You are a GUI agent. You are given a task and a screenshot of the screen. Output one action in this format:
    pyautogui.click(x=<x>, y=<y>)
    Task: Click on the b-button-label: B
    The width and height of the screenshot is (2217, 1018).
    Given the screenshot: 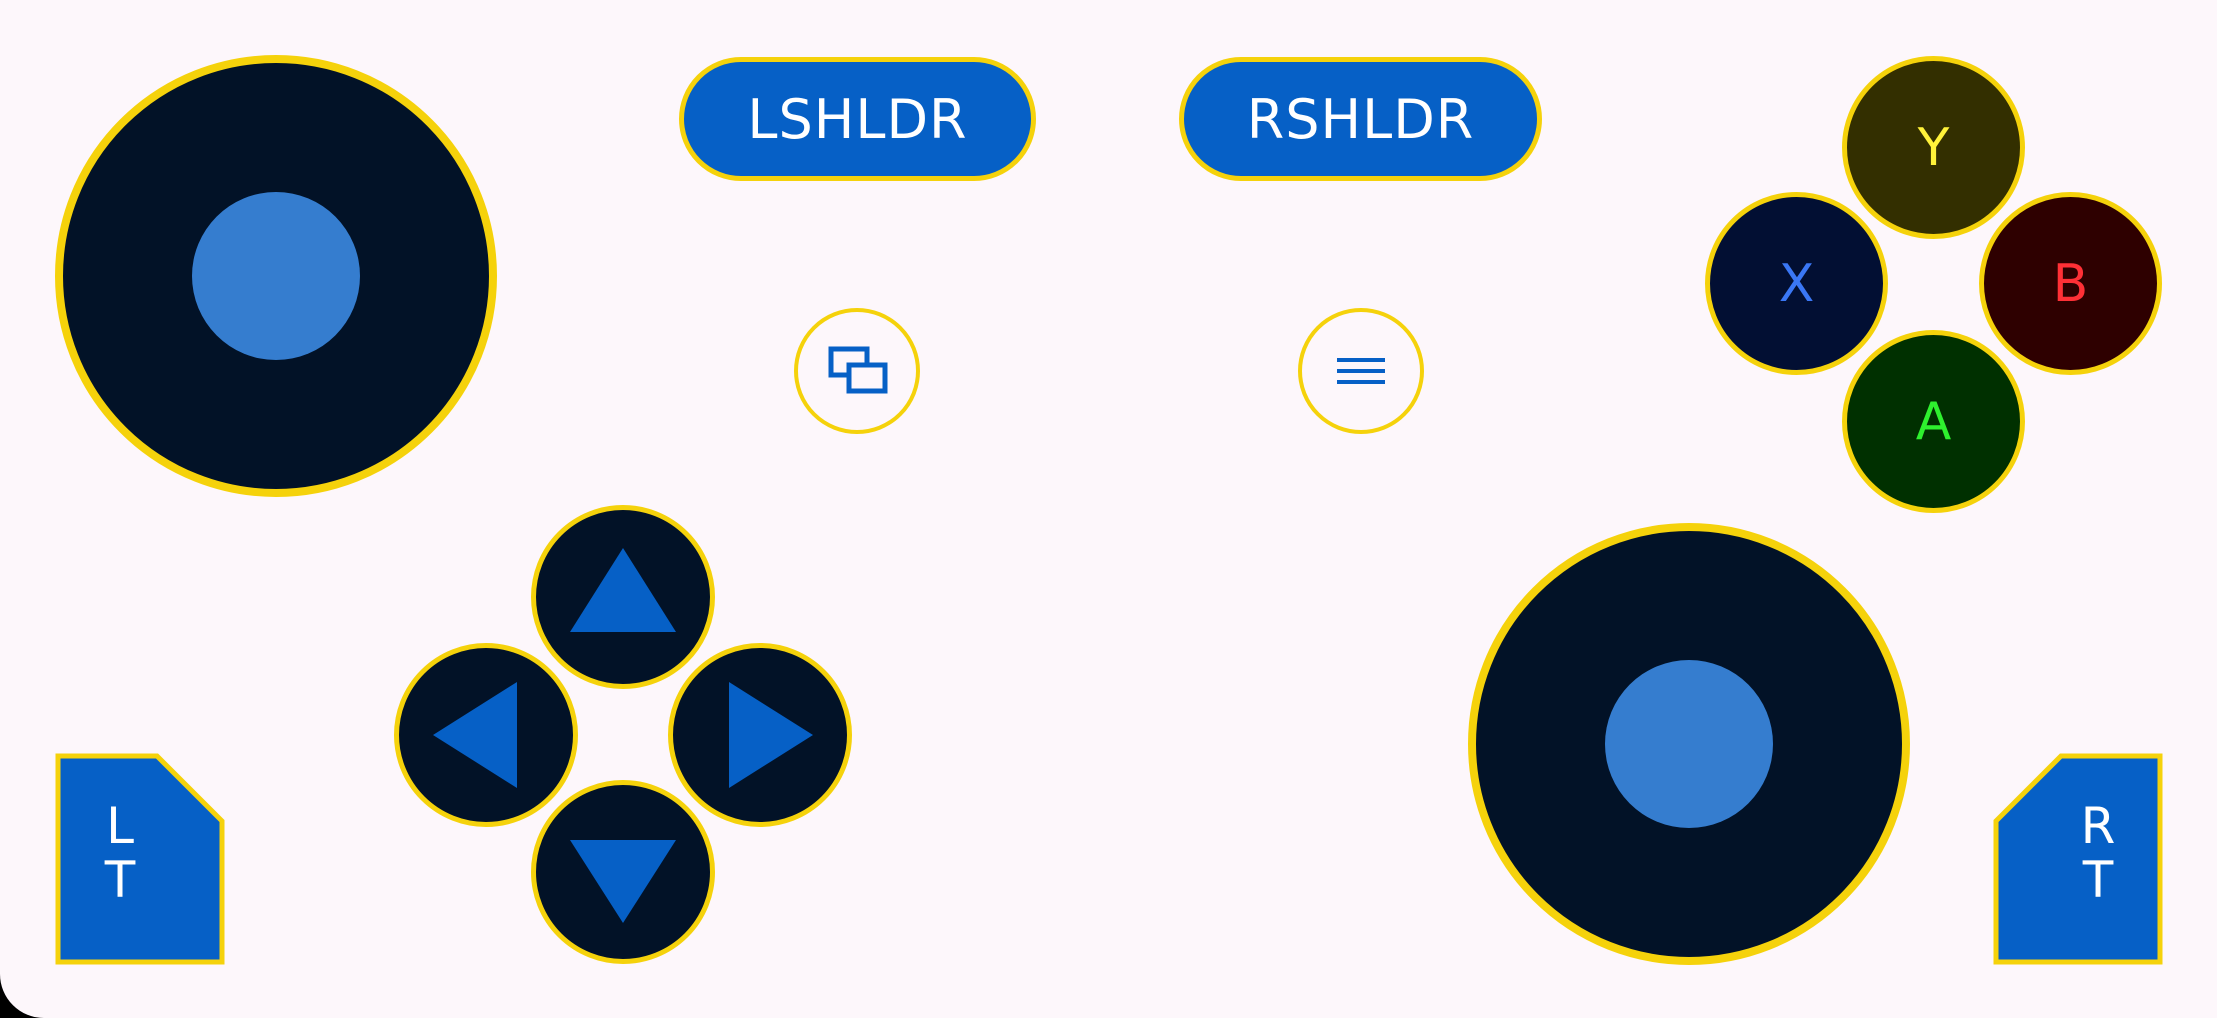 What is the action you would take?
    pyautogui.click(x=2070, y=283)
    